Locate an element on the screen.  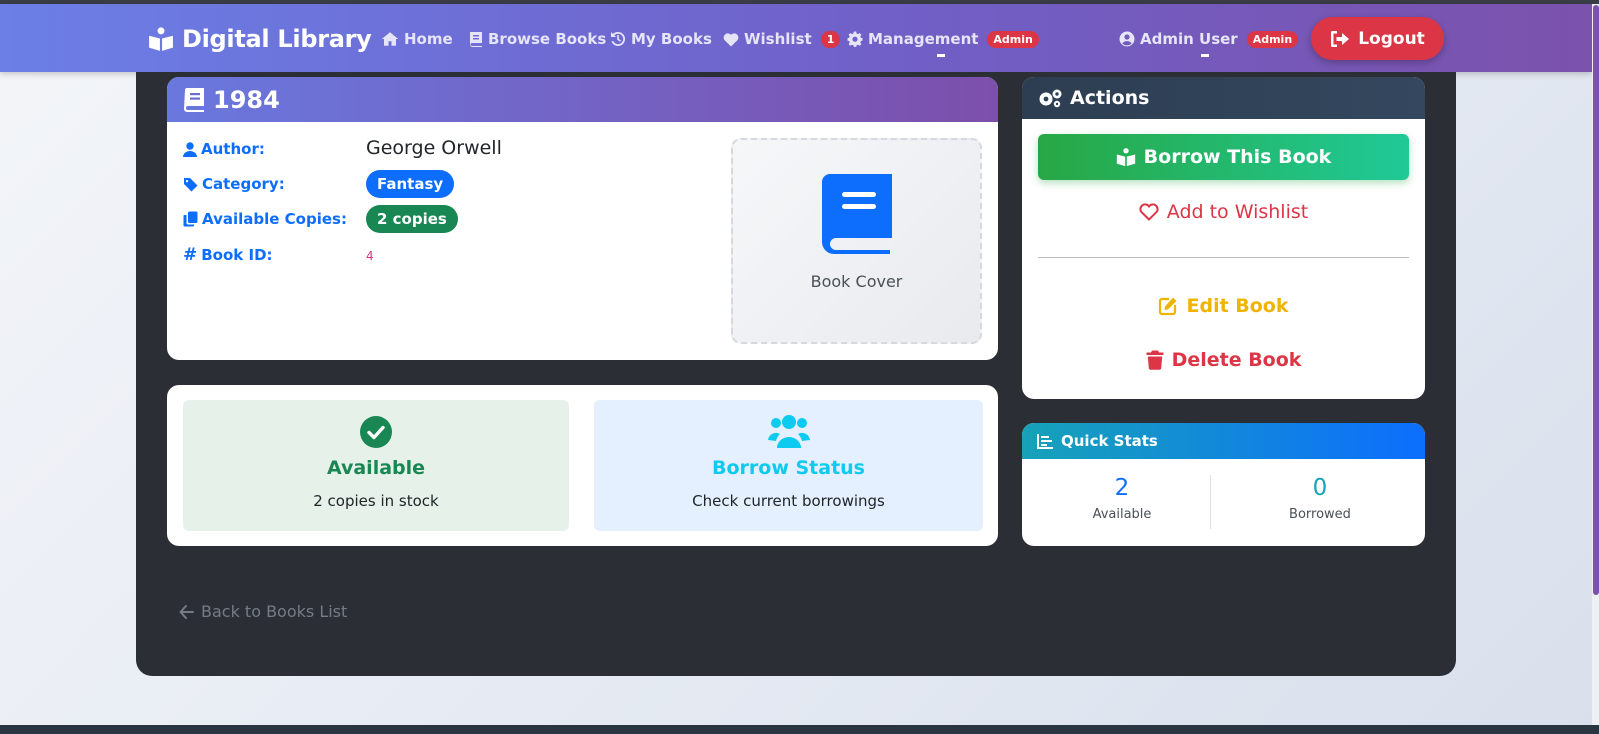
management-dropdown-indicator is located at coordinates (941, 55).